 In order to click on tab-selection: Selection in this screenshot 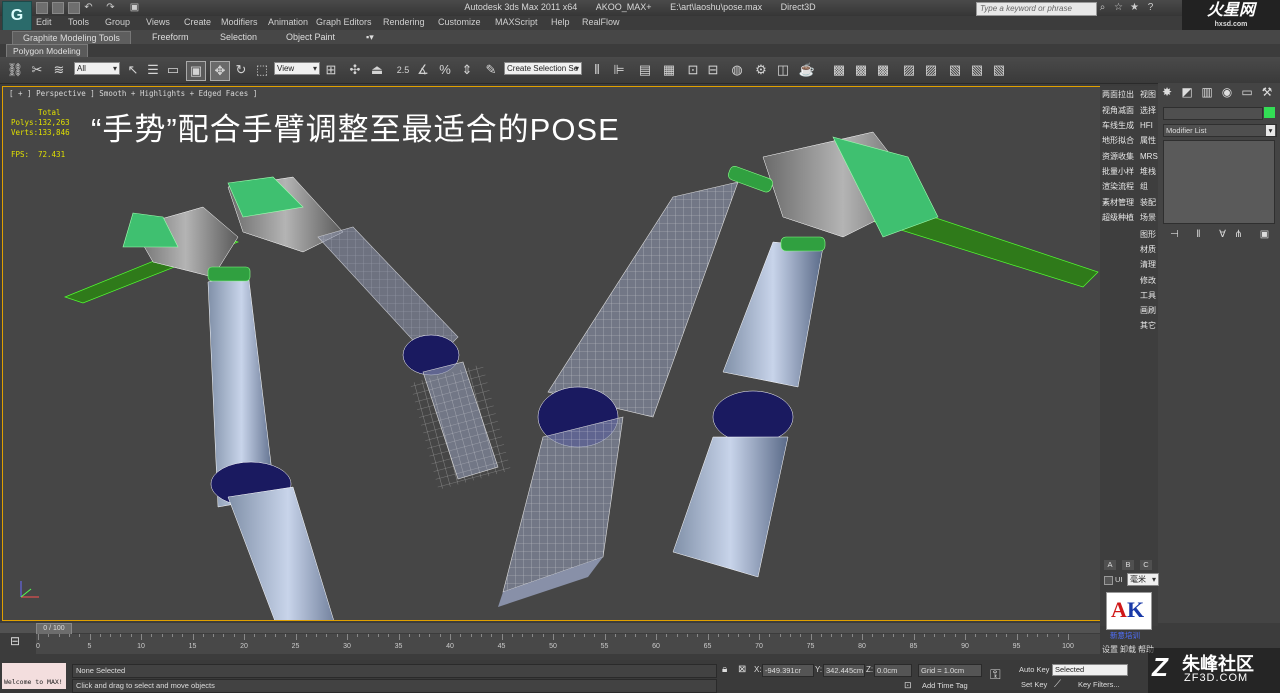, I will do `click(238, 37)`.